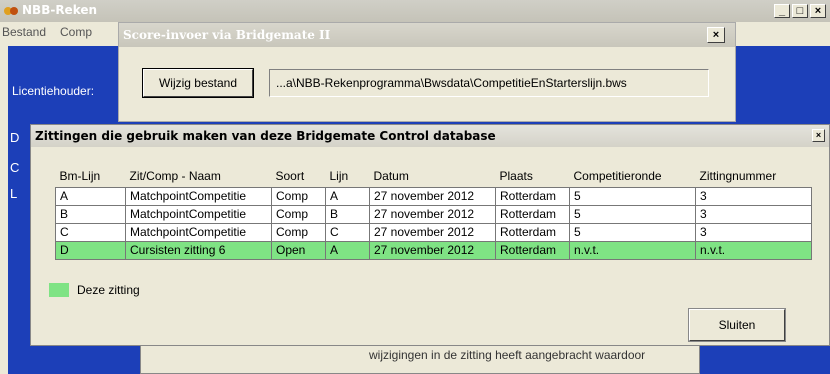  What do you see at coordinates (198, 83) in the screenshot?
I see `wijzig-bestand-button: Wijzig bestand` at bounding box center [198, 83].